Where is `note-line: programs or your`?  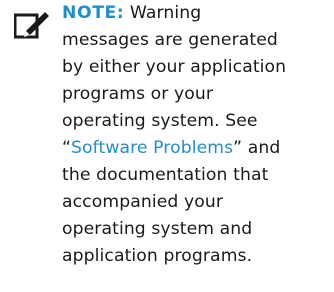
note-line: programs or your is located at coordinates (138, 94).